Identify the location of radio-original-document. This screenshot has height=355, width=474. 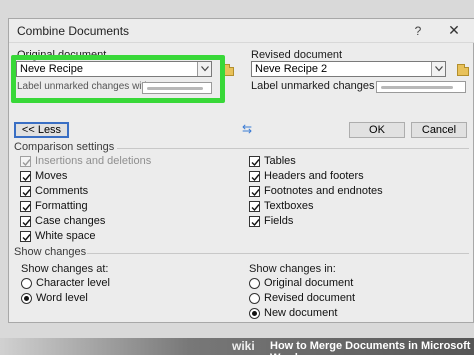
(254, 283).